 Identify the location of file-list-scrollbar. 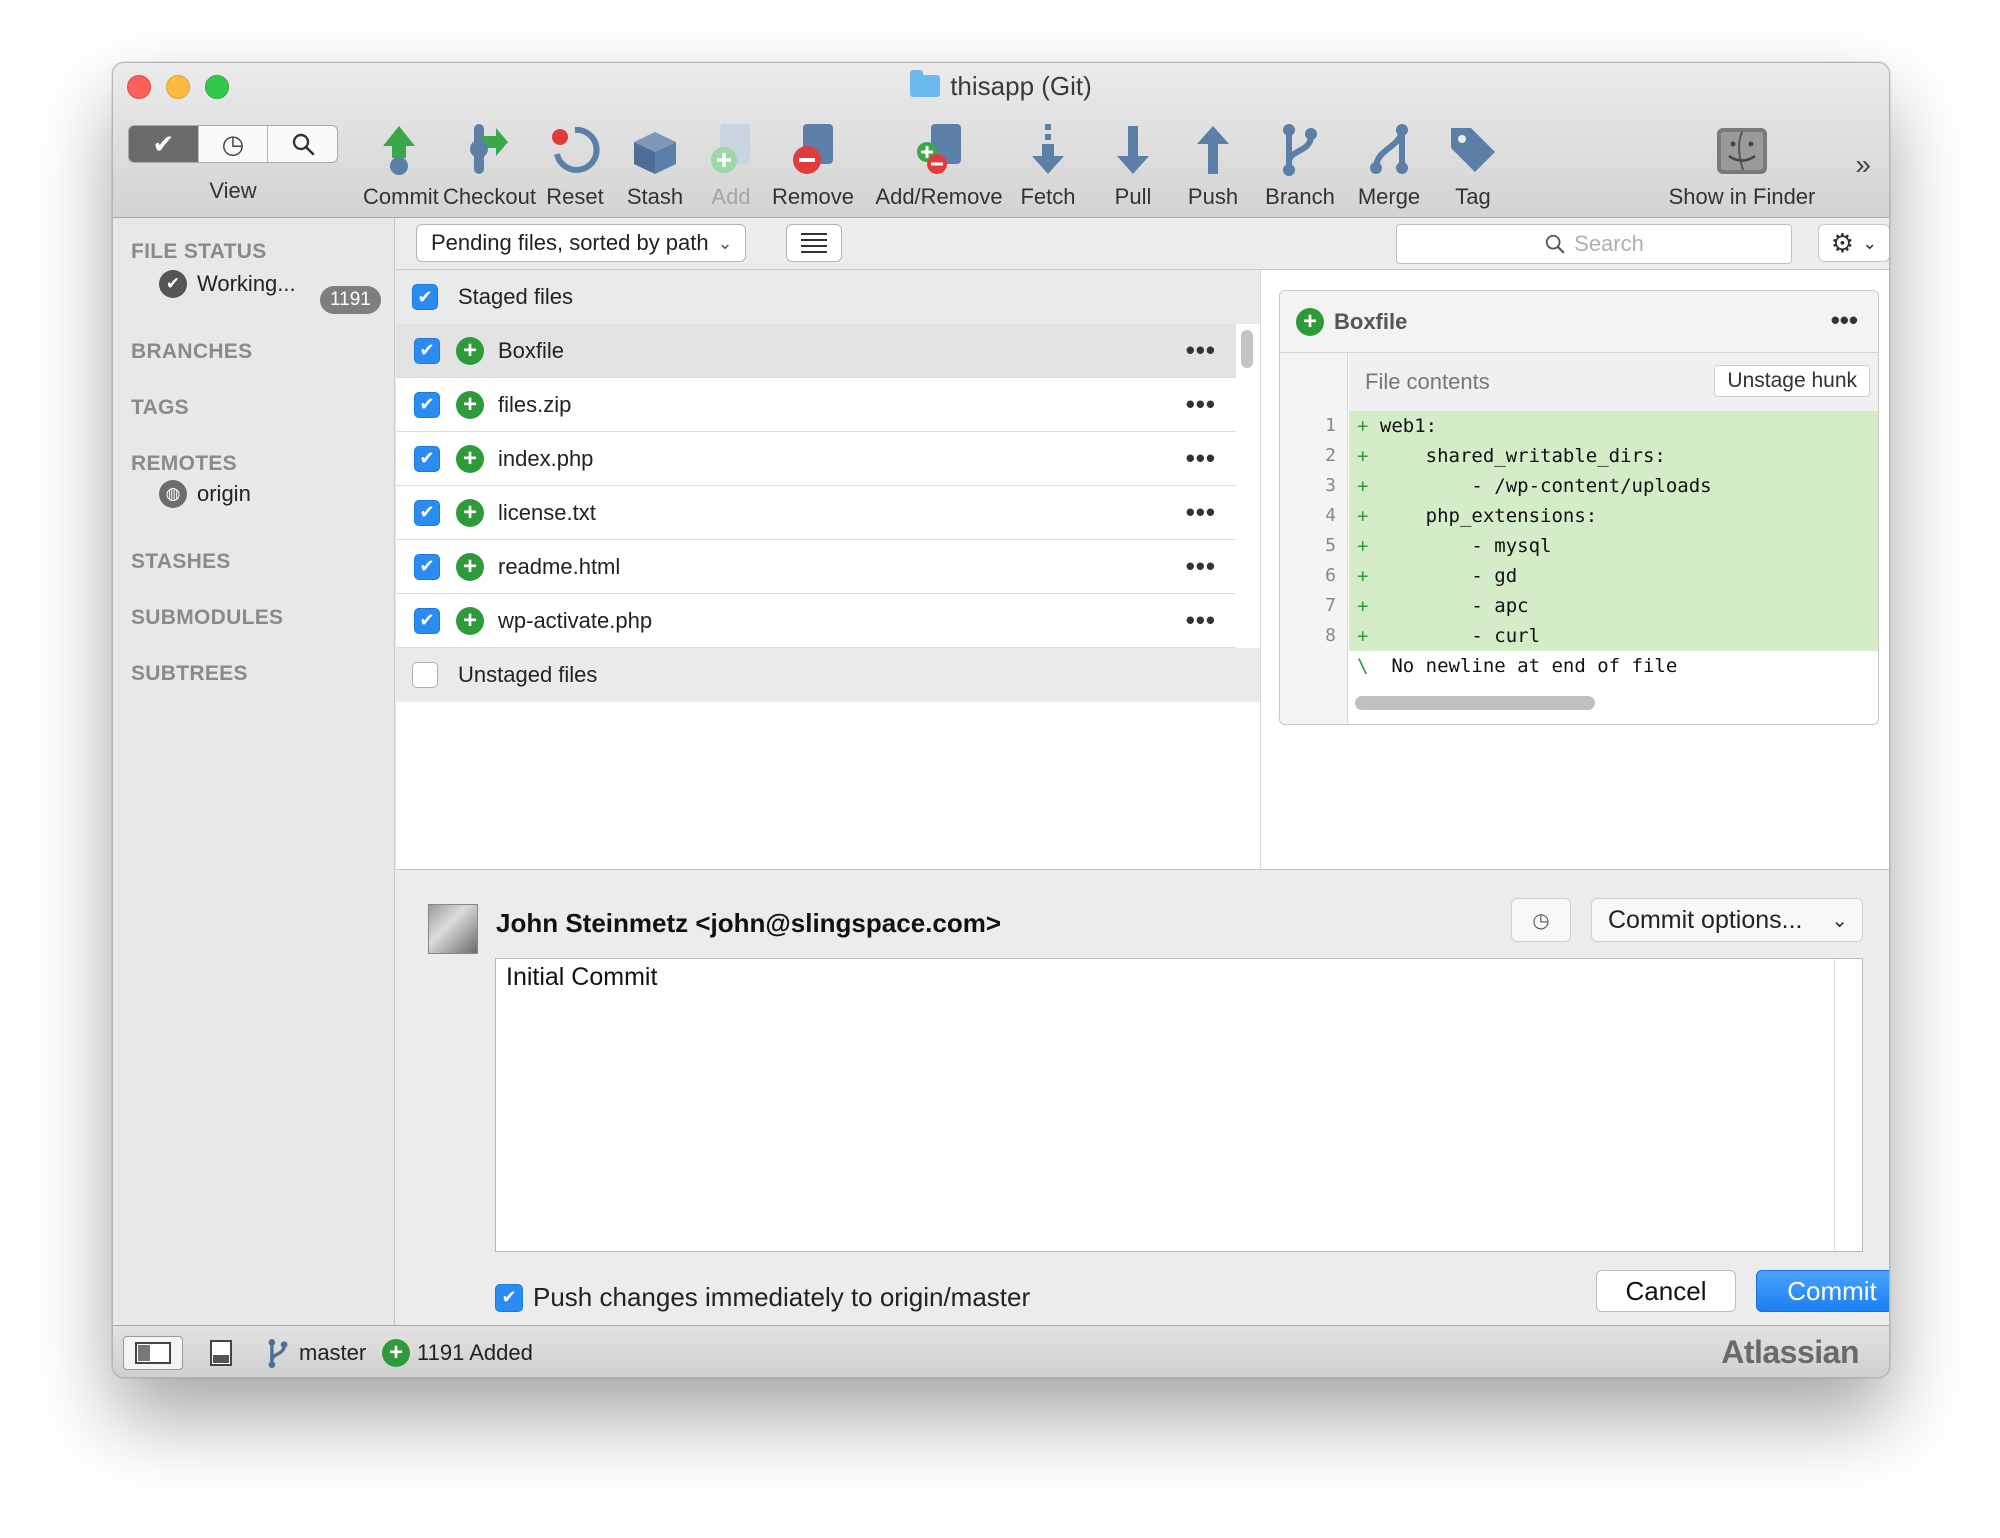
(1247, 349).